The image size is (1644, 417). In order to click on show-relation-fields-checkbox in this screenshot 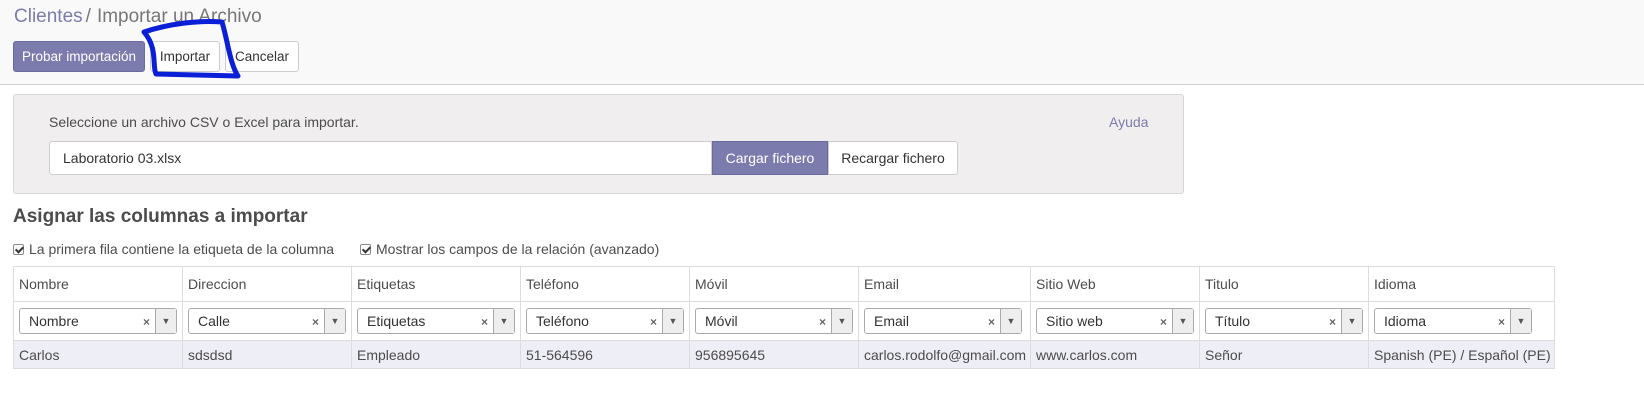, I will do `click(365, 249)`.